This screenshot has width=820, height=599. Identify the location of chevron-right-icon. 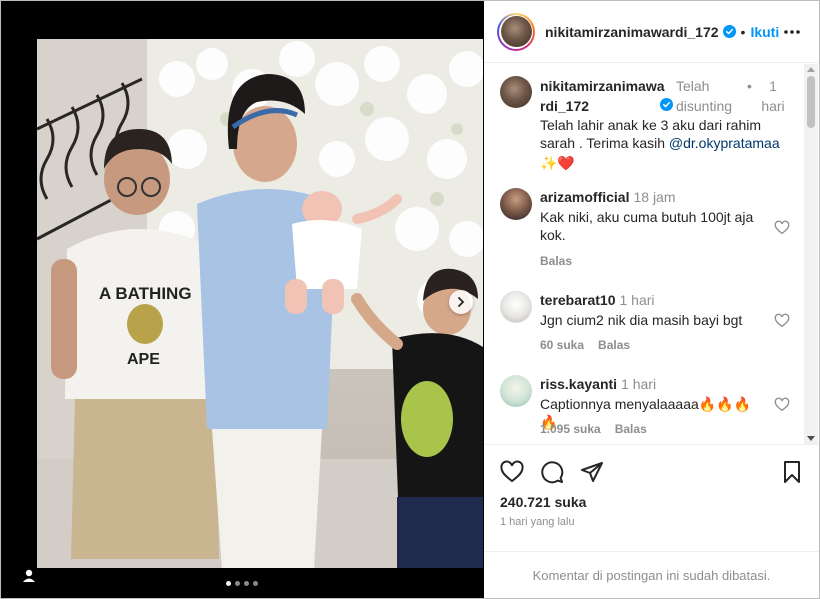
(461, 302).